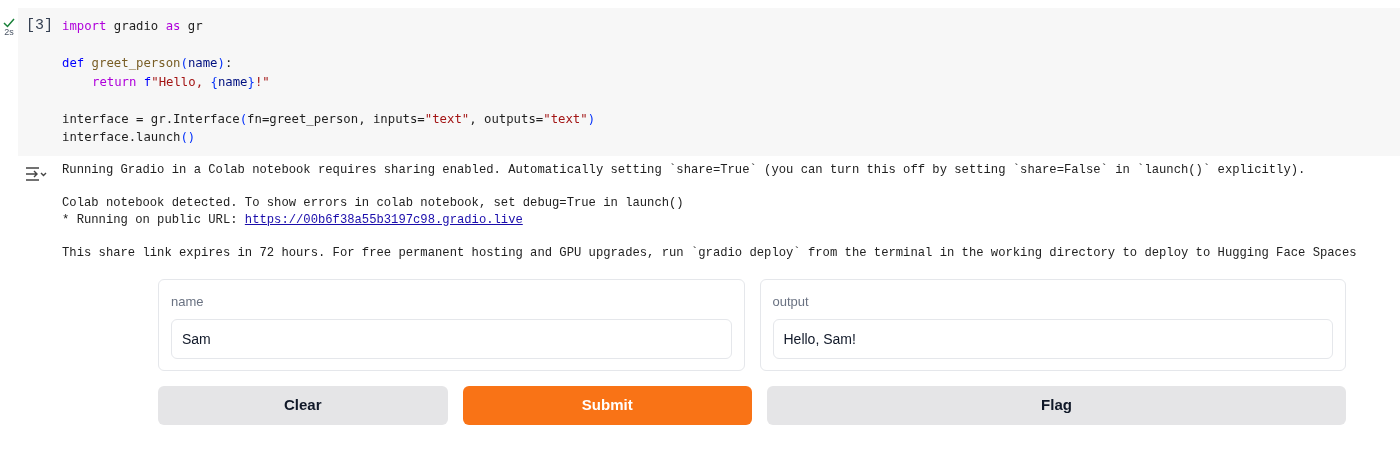  I want to click on output-line: * Running on public URL: https://00b6f38a55b3197c98.gradio.live, so click(292, 220).